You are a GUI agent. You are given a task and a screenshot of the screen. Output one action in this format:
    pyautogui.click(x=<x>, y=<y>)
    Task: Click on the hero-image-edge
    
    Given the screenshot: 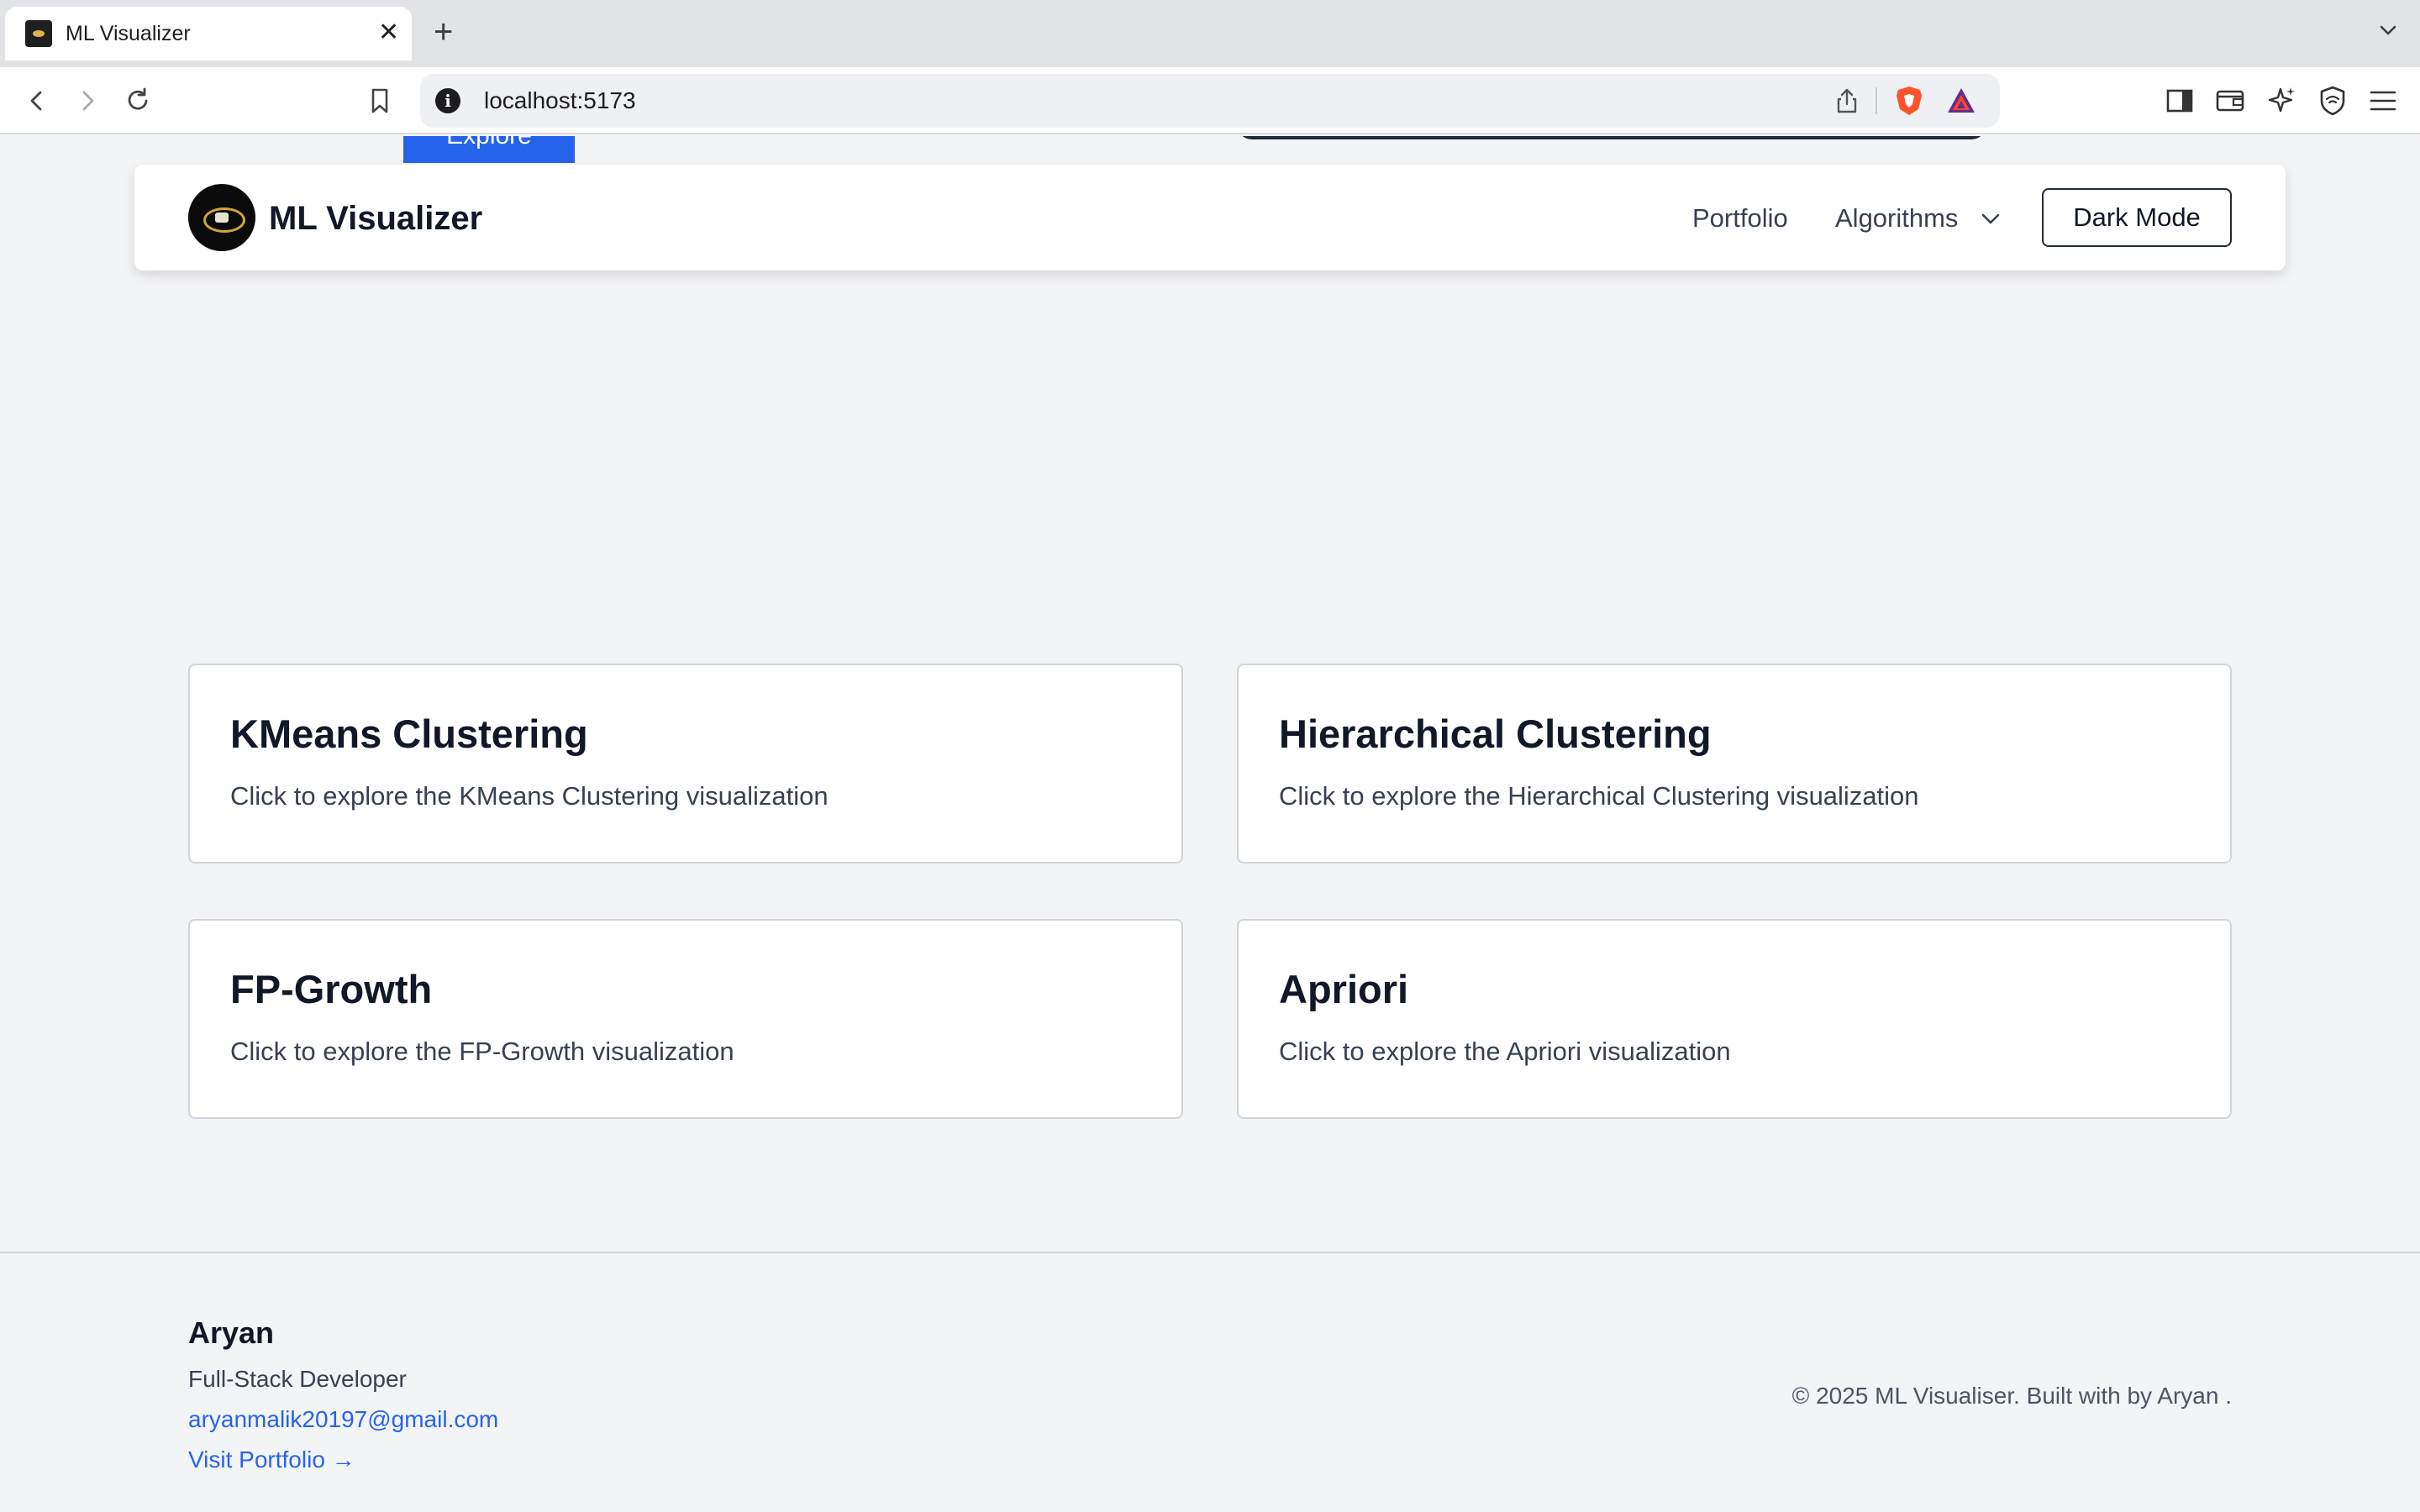 What is the action you would take?
    pyautogui.click(x=1612, y=137)
    